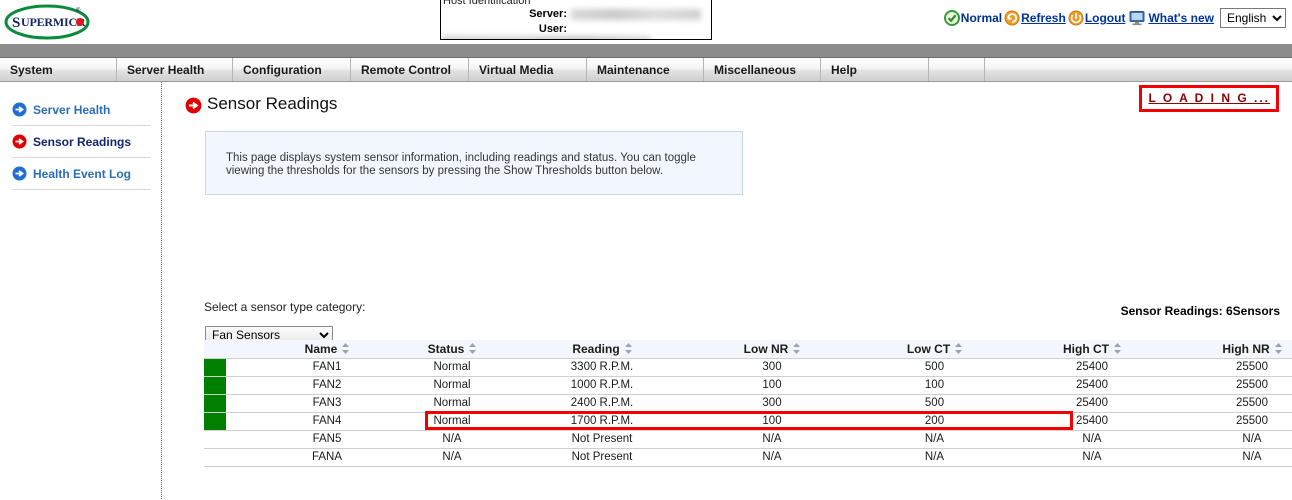  I want to click on nav-item-miscellaneous: Miscellaneous, so click(762, 69).